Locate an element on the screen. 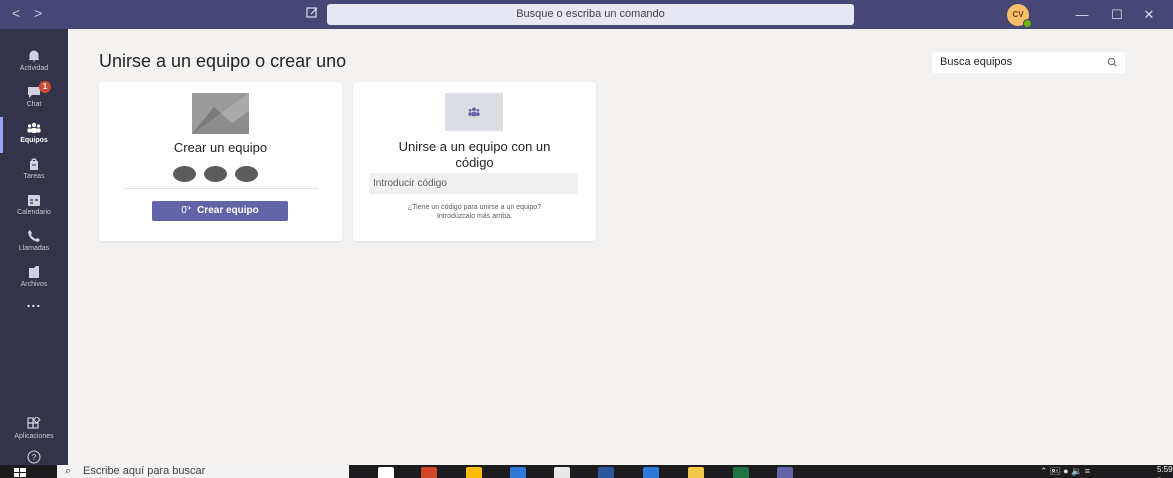 This screenshot has height=478, width=1173. rail-item-label: Calendario is located at coordinates (34, 212).